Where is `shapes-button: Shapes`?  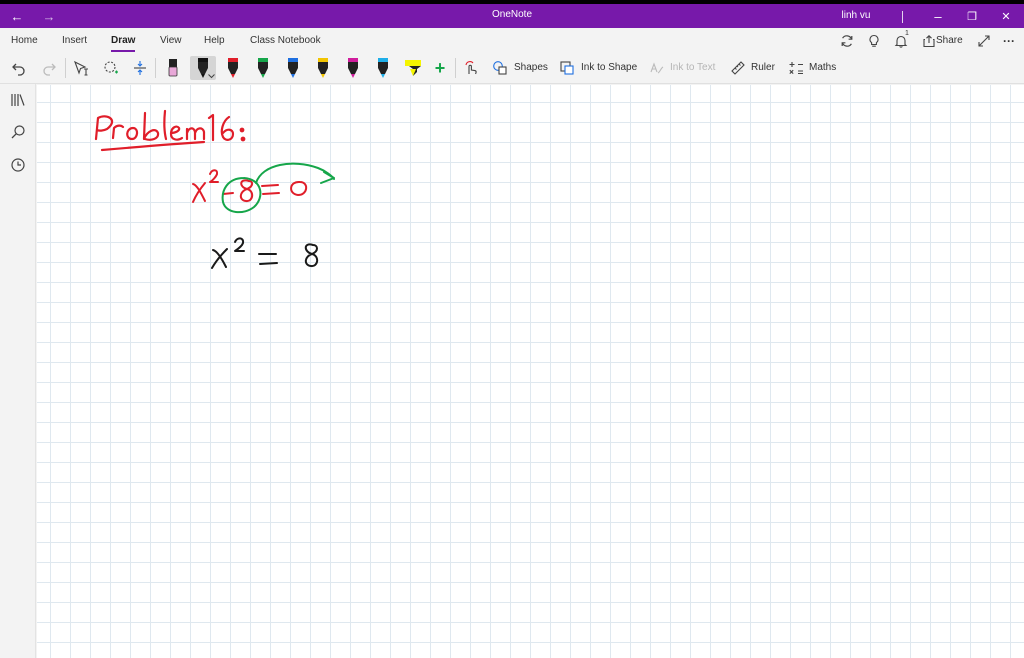
shapes-button: Shapes is located at coordinates (531, 67).